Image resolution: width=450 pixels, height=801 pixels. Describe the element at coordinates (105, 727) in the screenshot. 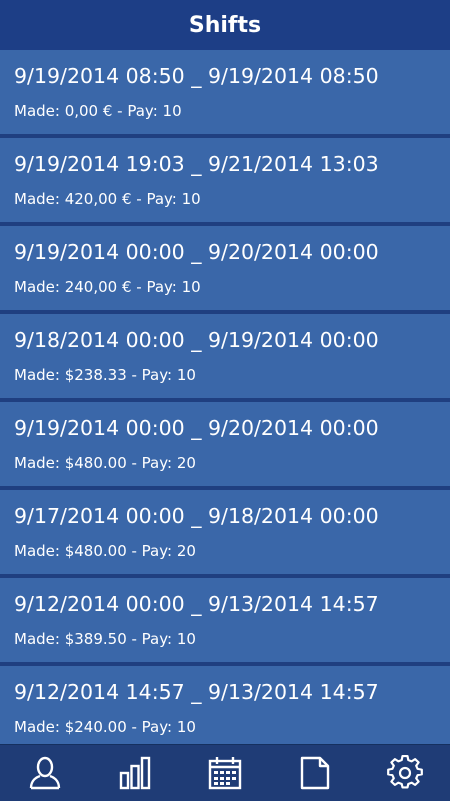

I see `shift-earnings: Made: $240.00 - Pay: 10` at that location.